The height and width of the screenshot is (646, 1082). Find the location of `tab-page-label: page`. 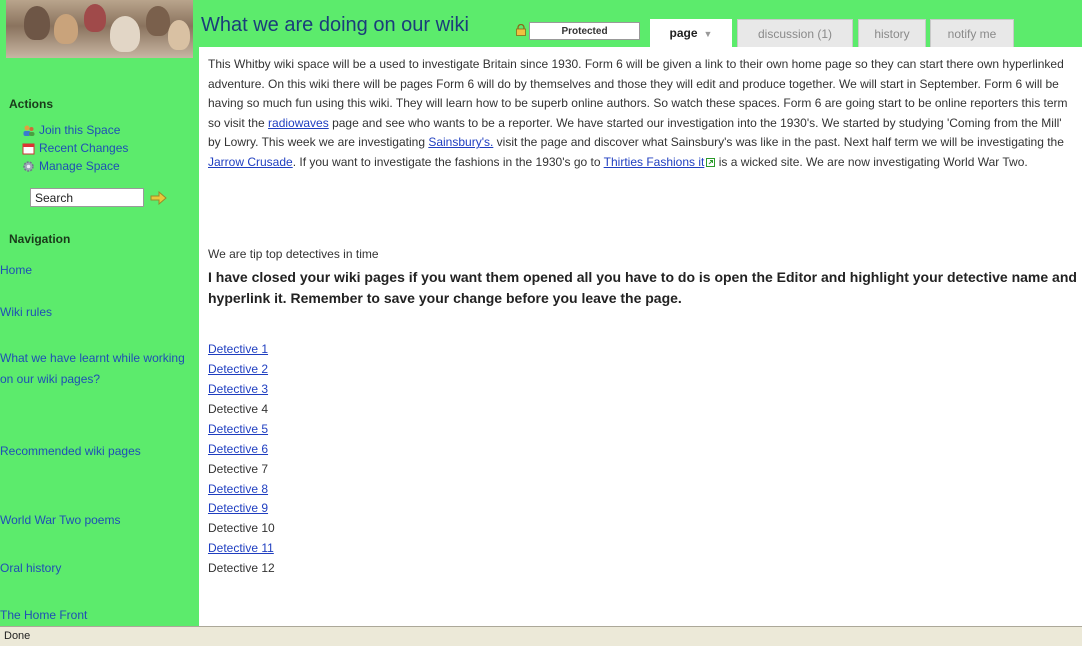

tab-page-label: page is located at coordinates (683, 33).